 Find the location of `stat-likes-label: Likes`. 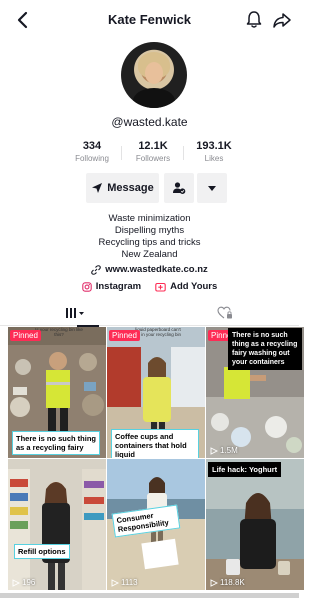

stat-likes-label: Likes is located at coordinates (214, 158).